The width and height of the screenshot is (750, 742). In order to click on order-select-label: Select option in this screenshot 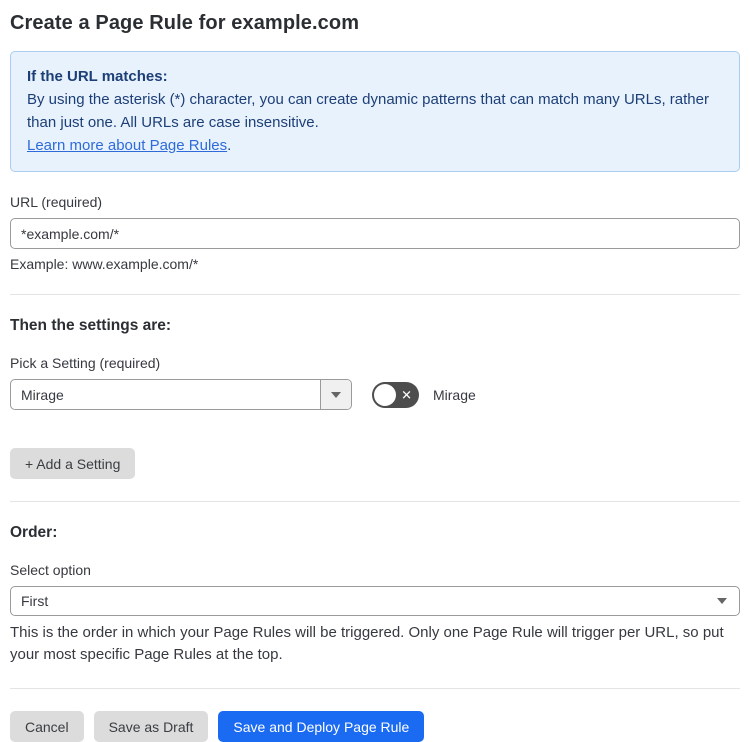, I will do `click(50, 570)`.